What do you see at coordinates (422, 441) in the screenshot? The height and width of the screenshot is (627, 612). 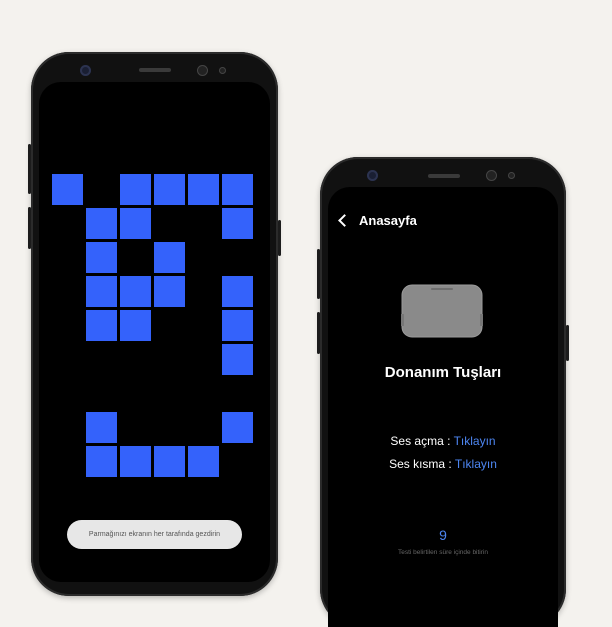 I see `volume-up-label: Ses açma :` at bounding box center [422, 441].